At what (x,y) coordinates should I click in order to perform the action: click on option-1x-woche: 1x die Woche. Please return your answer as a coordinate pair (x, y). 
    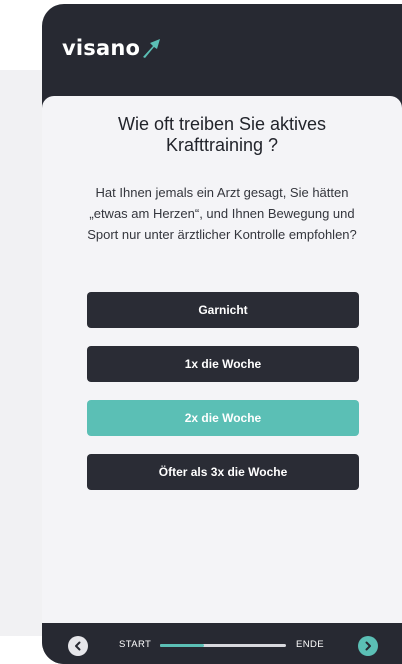
    Looking at the image, I should click on (223, 364).